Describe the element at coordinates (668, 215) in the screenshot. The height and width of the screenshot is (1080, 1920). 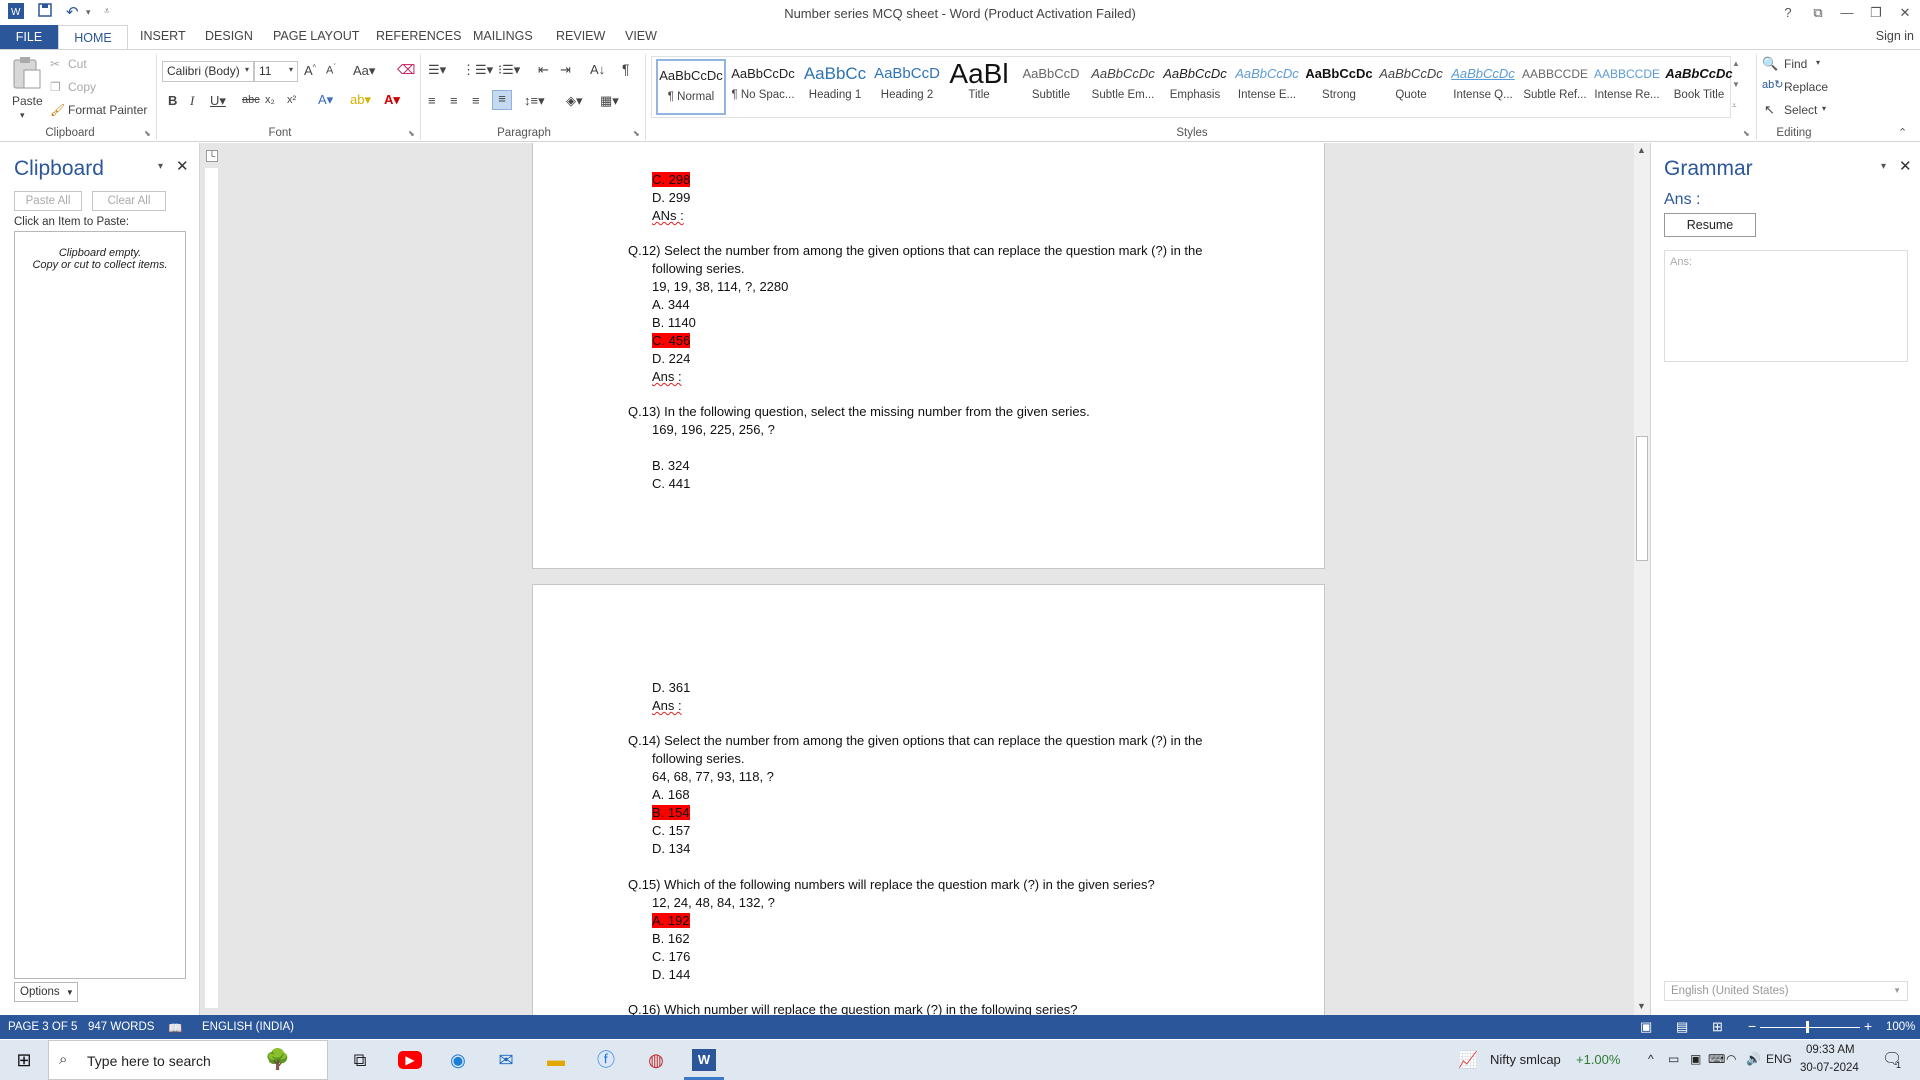
I see `document-line: ANs :` at that location.